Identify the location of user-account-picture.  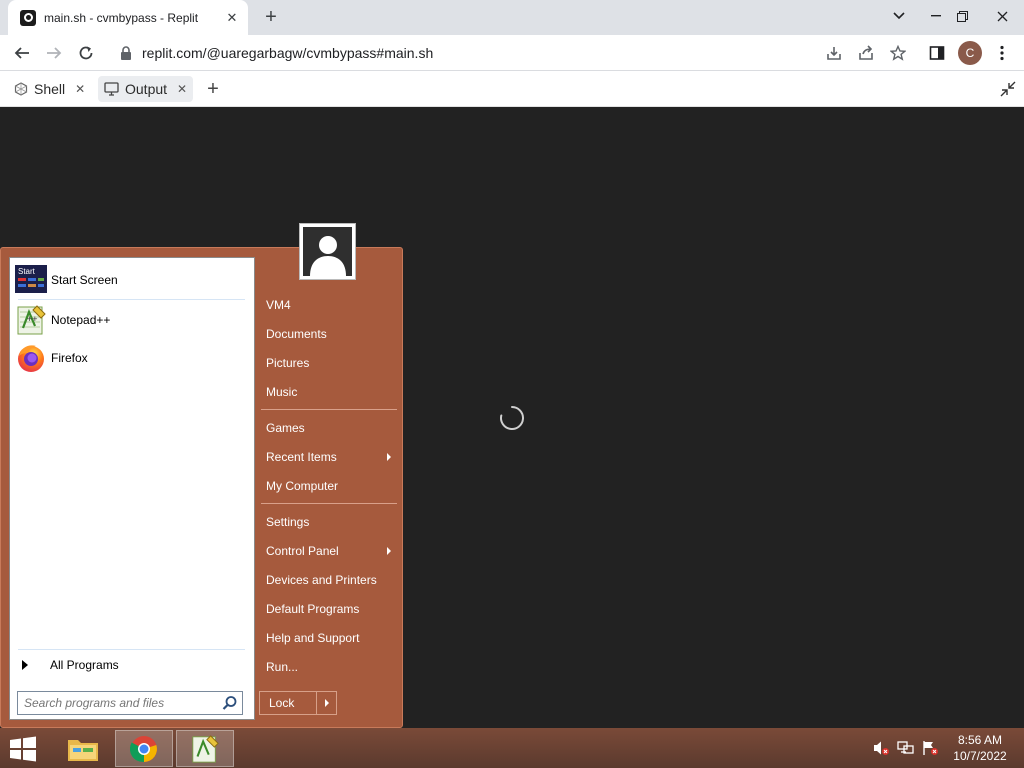
(327, 251).